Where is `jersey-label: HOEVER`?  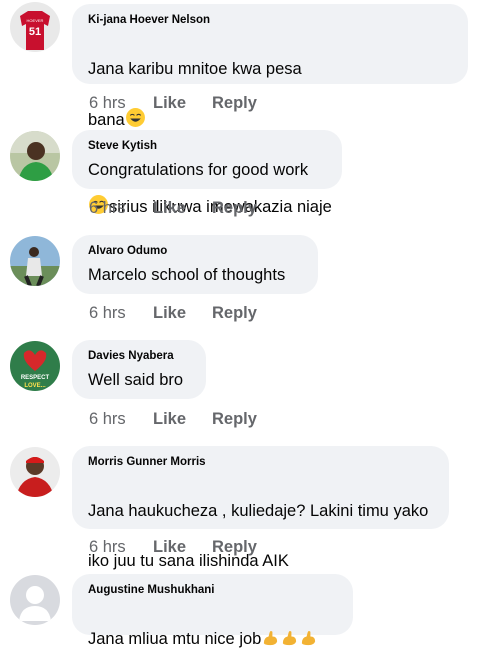 jersey-label: HOEVER is located at coordinates (35, 20).